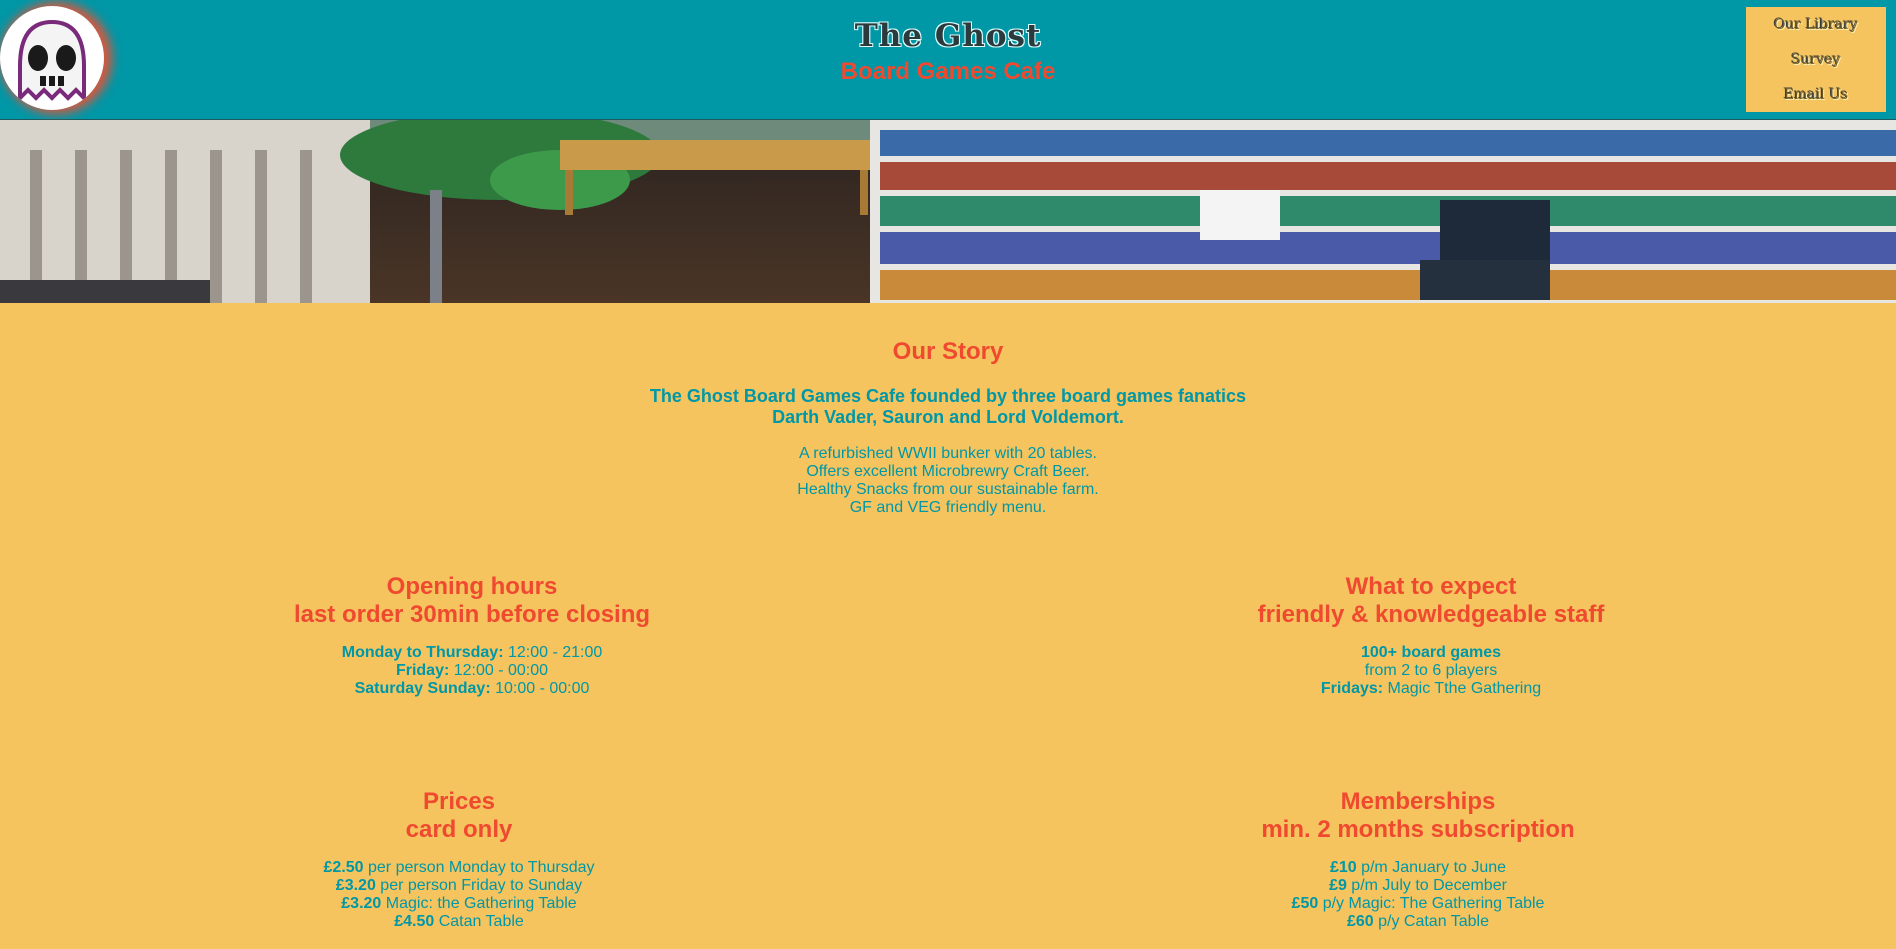 The image size is (1896, 949). What do you see at coordinates (1352, 688) in the screenshot?
I see `expect-label: Fridays:` at bounding box center [1352, 688].